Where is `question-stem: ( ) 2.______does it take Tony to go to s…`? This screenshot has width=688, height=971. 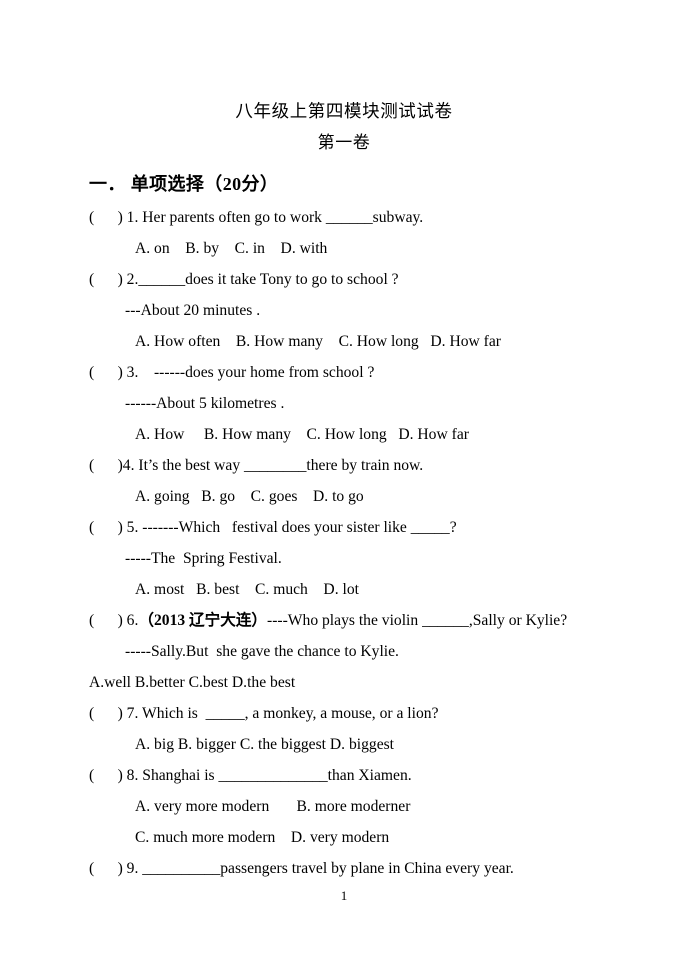
question-stem: ( ) 2.______does it take Tony to go to s… is located at coordinates (244, 279).